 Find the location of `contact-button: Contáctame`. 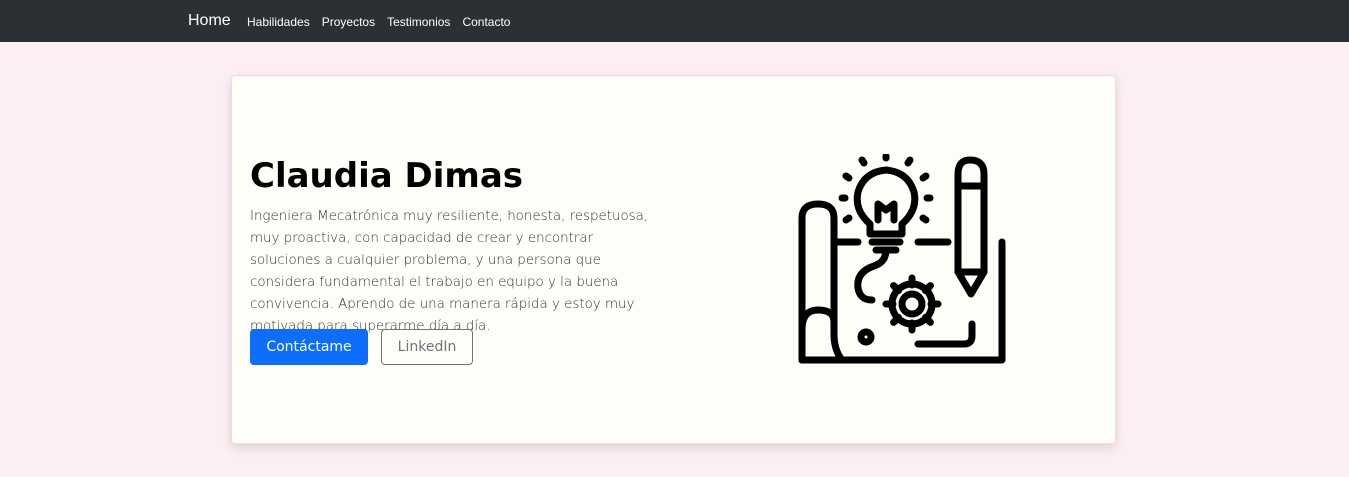

contact-button: Contáctame is located at coordinates (309, 347).